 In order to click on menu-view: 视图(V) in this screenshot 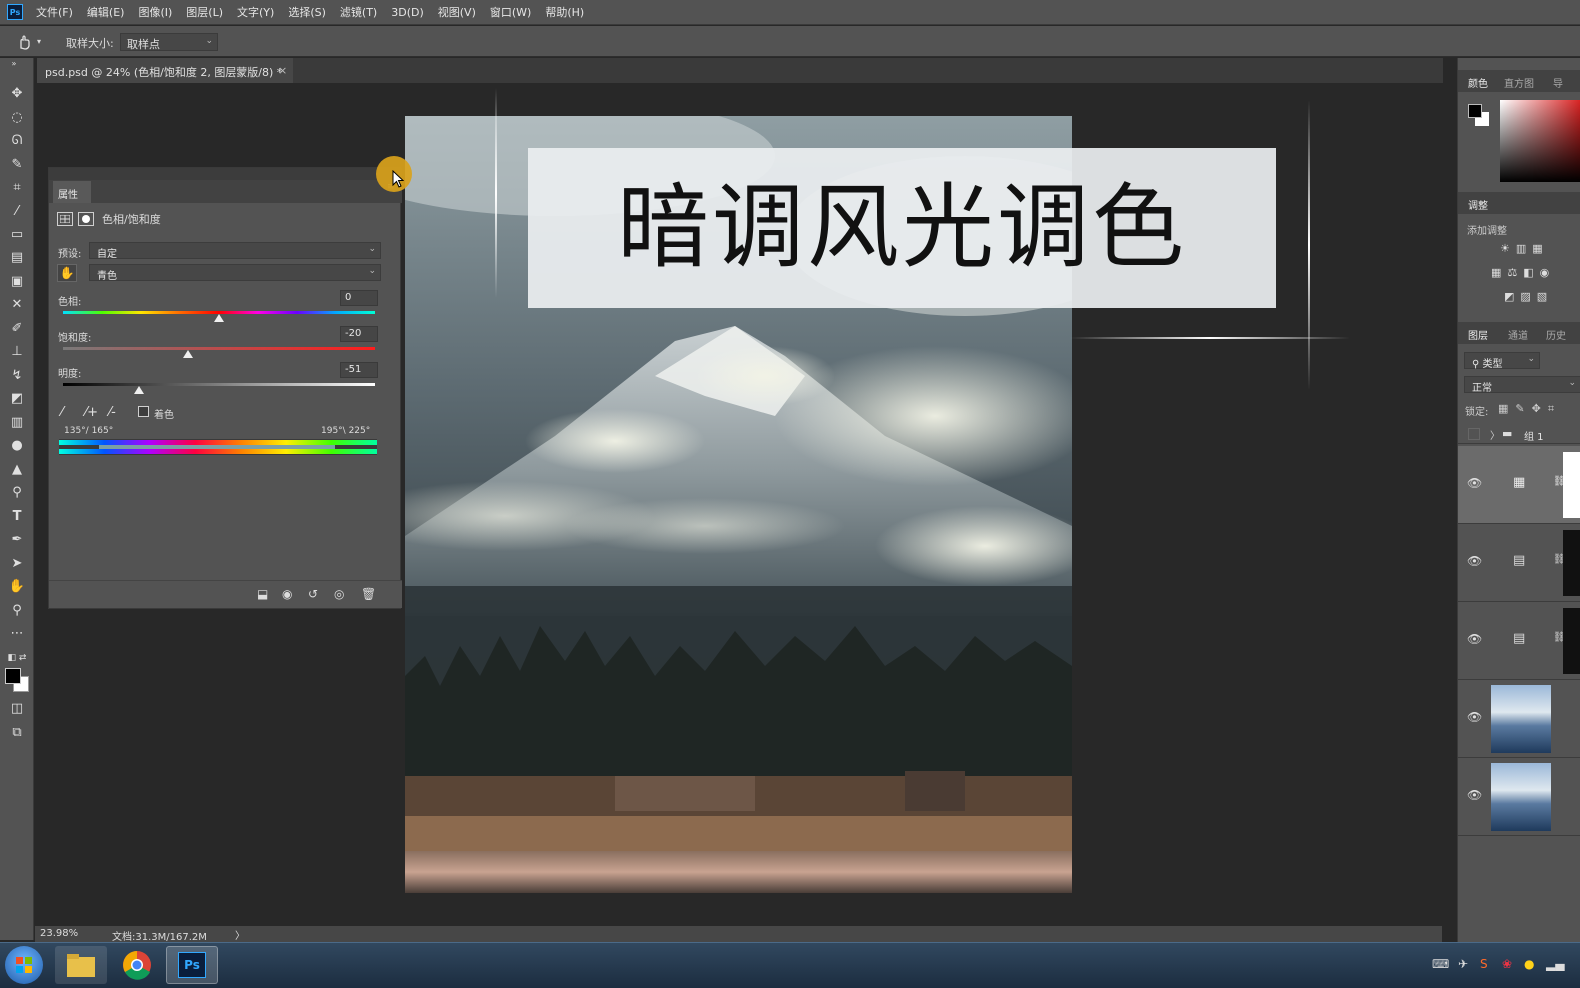, I will do `click(457, 12)`.